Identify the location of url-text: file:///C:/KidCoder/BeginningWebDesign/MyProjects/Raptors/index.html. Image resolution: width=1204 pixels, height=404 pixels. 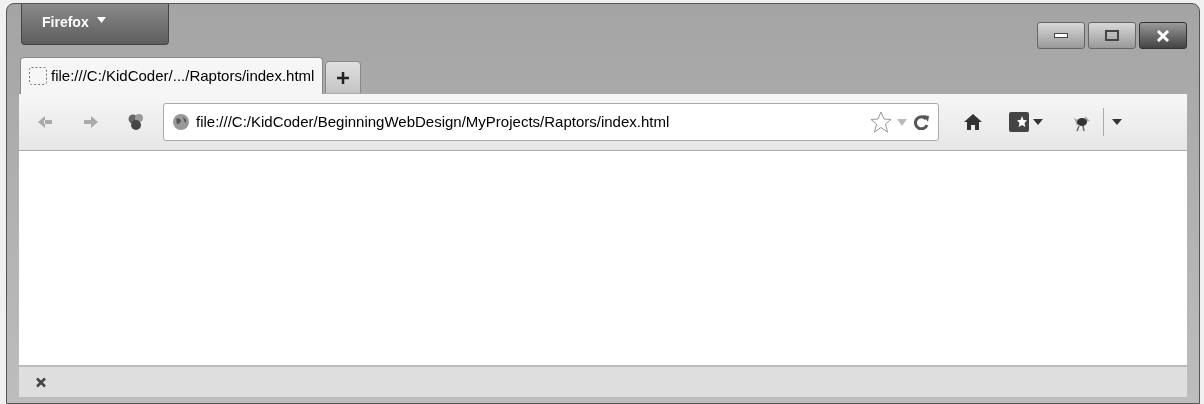
(433, 121).